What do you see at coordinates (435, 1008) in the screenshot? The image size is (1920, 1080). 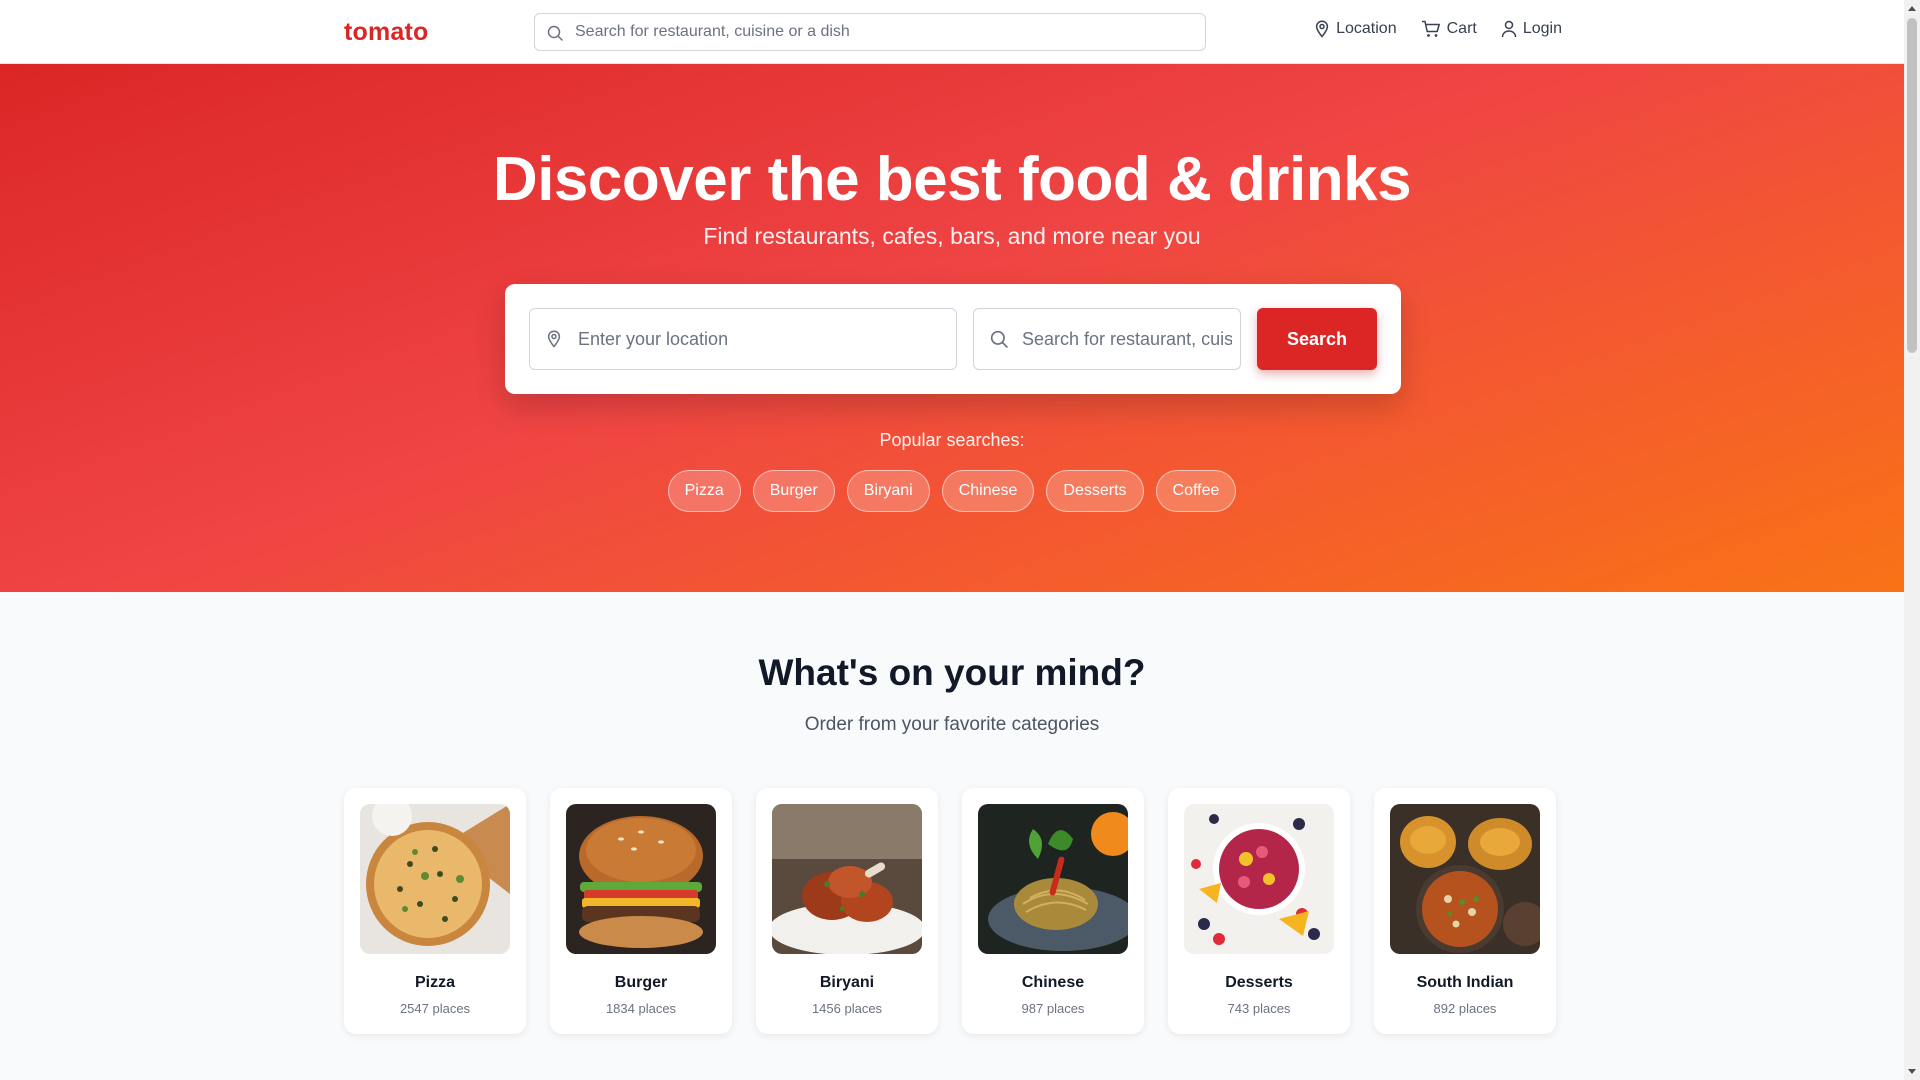 I see `category-count: 2547 places` at bounding box center [435, 1008].